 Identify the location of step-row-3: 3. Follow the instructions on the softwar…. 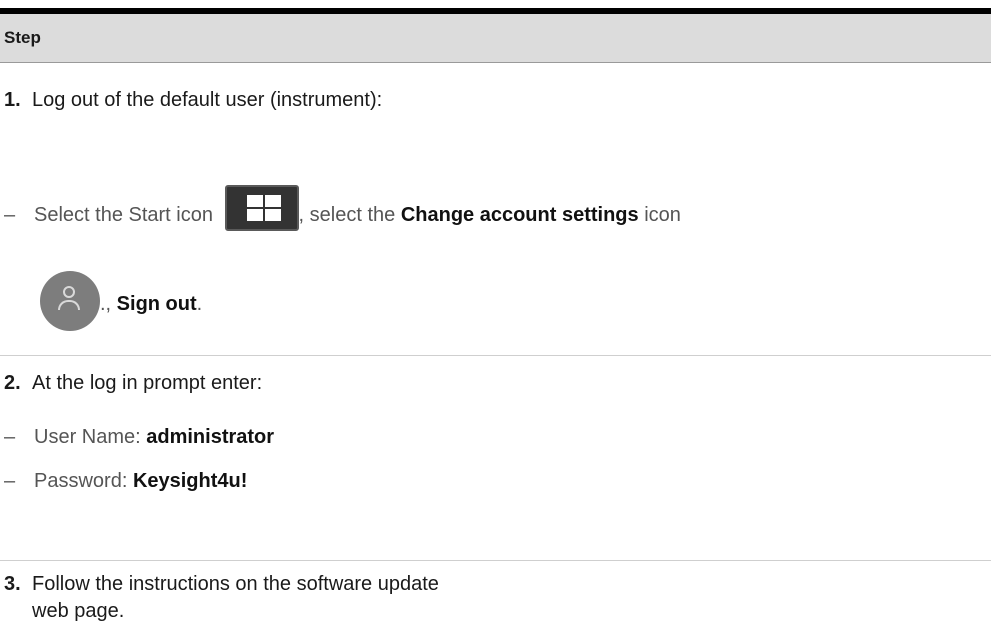
(495, 595).